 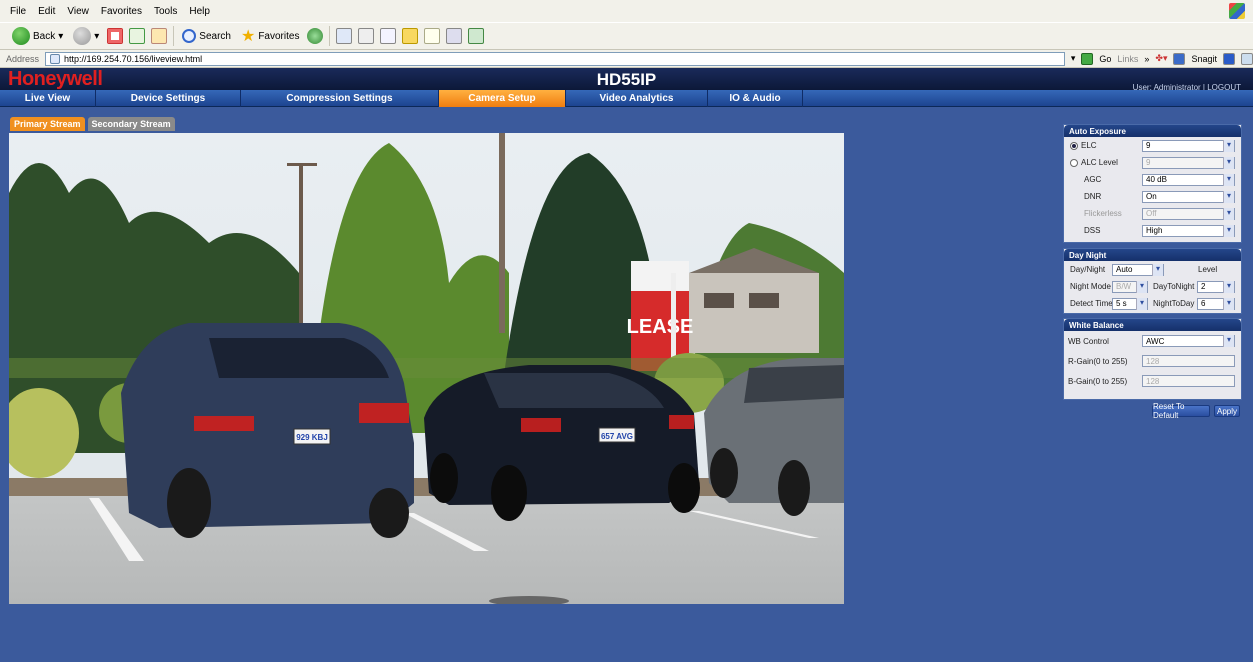 I want to click on night-mode-label: Night Mode, so click(x=1090, y=286).